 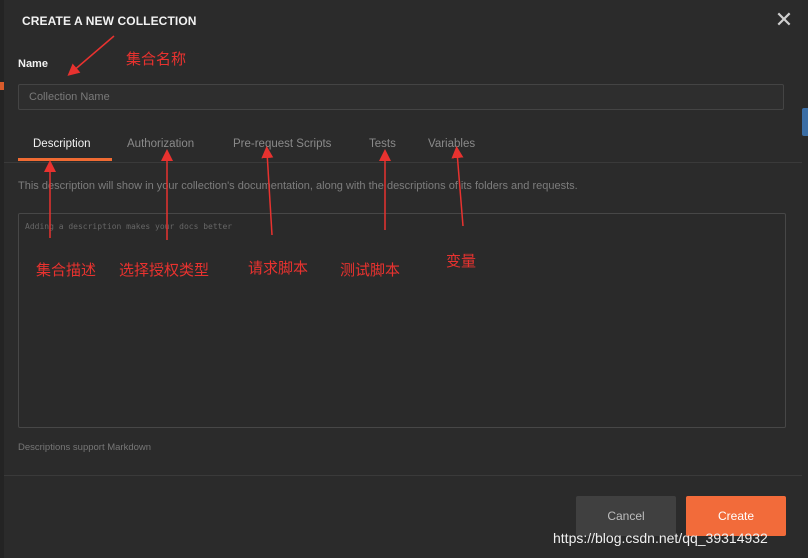 I want to click on annotation-name: 集合名称, so click(x=156, y=59).